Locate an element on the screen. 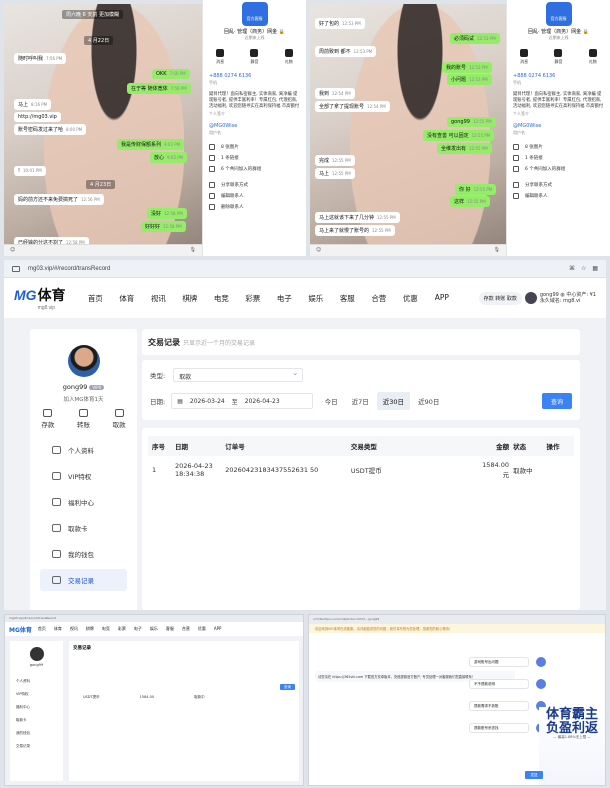 The width and height of the screenshot is (610, 788). nav-item-9: 合营 is located at coordinates (379, 298).